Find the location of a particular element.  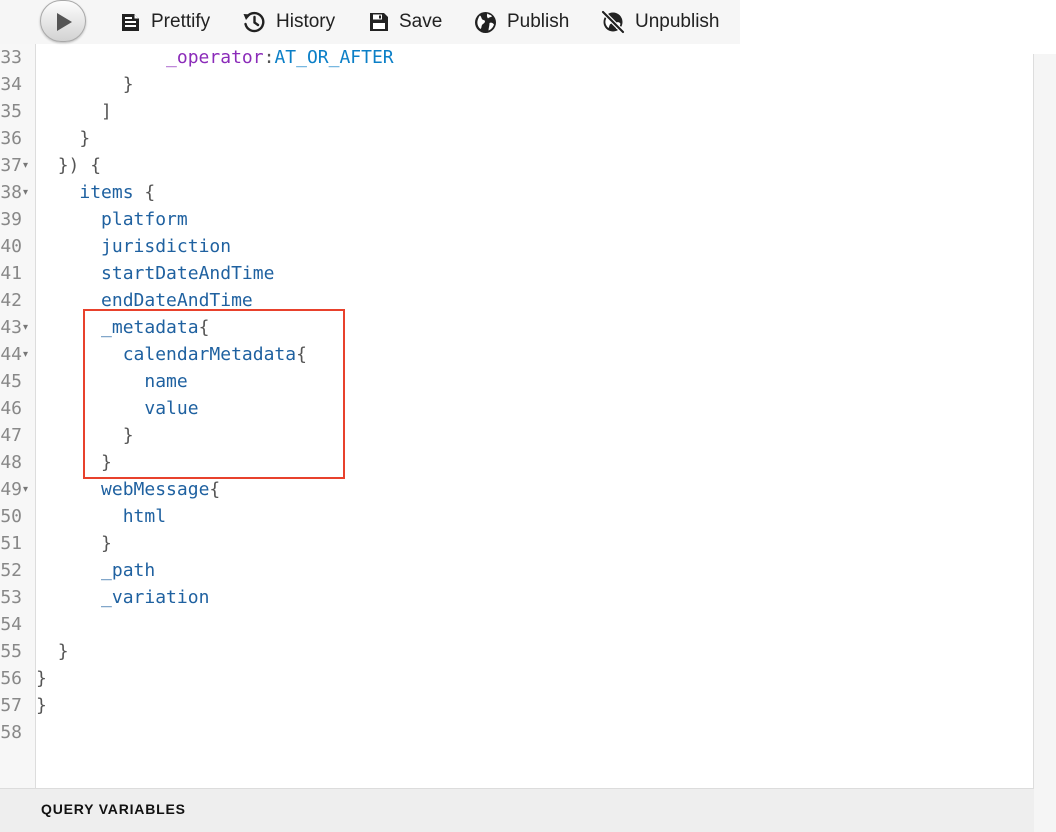

code-line: 45 name is located at coordinates (517, 381).